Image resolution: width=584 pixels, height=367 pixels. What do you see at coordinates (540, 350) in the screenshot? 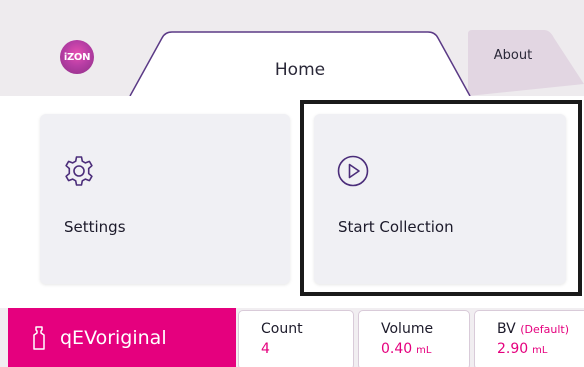
I see `bv-unit: mL` at bounding box center [540, 350].